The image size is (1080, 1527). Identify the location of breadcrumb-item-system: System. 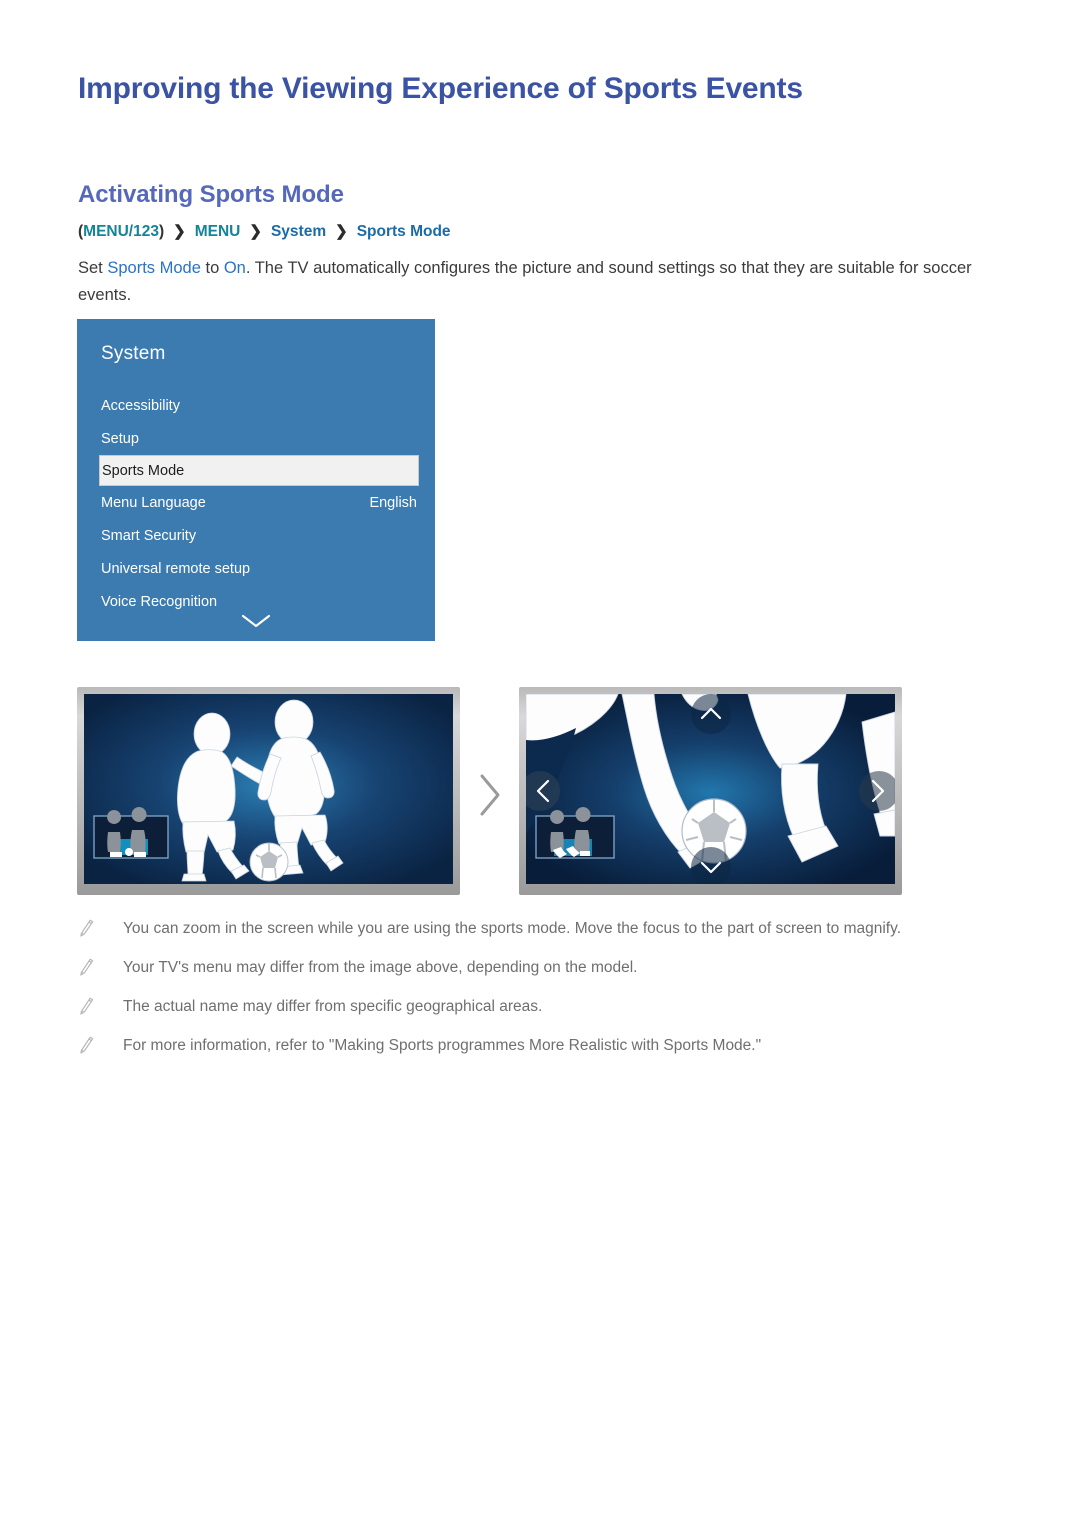
(298, 231).